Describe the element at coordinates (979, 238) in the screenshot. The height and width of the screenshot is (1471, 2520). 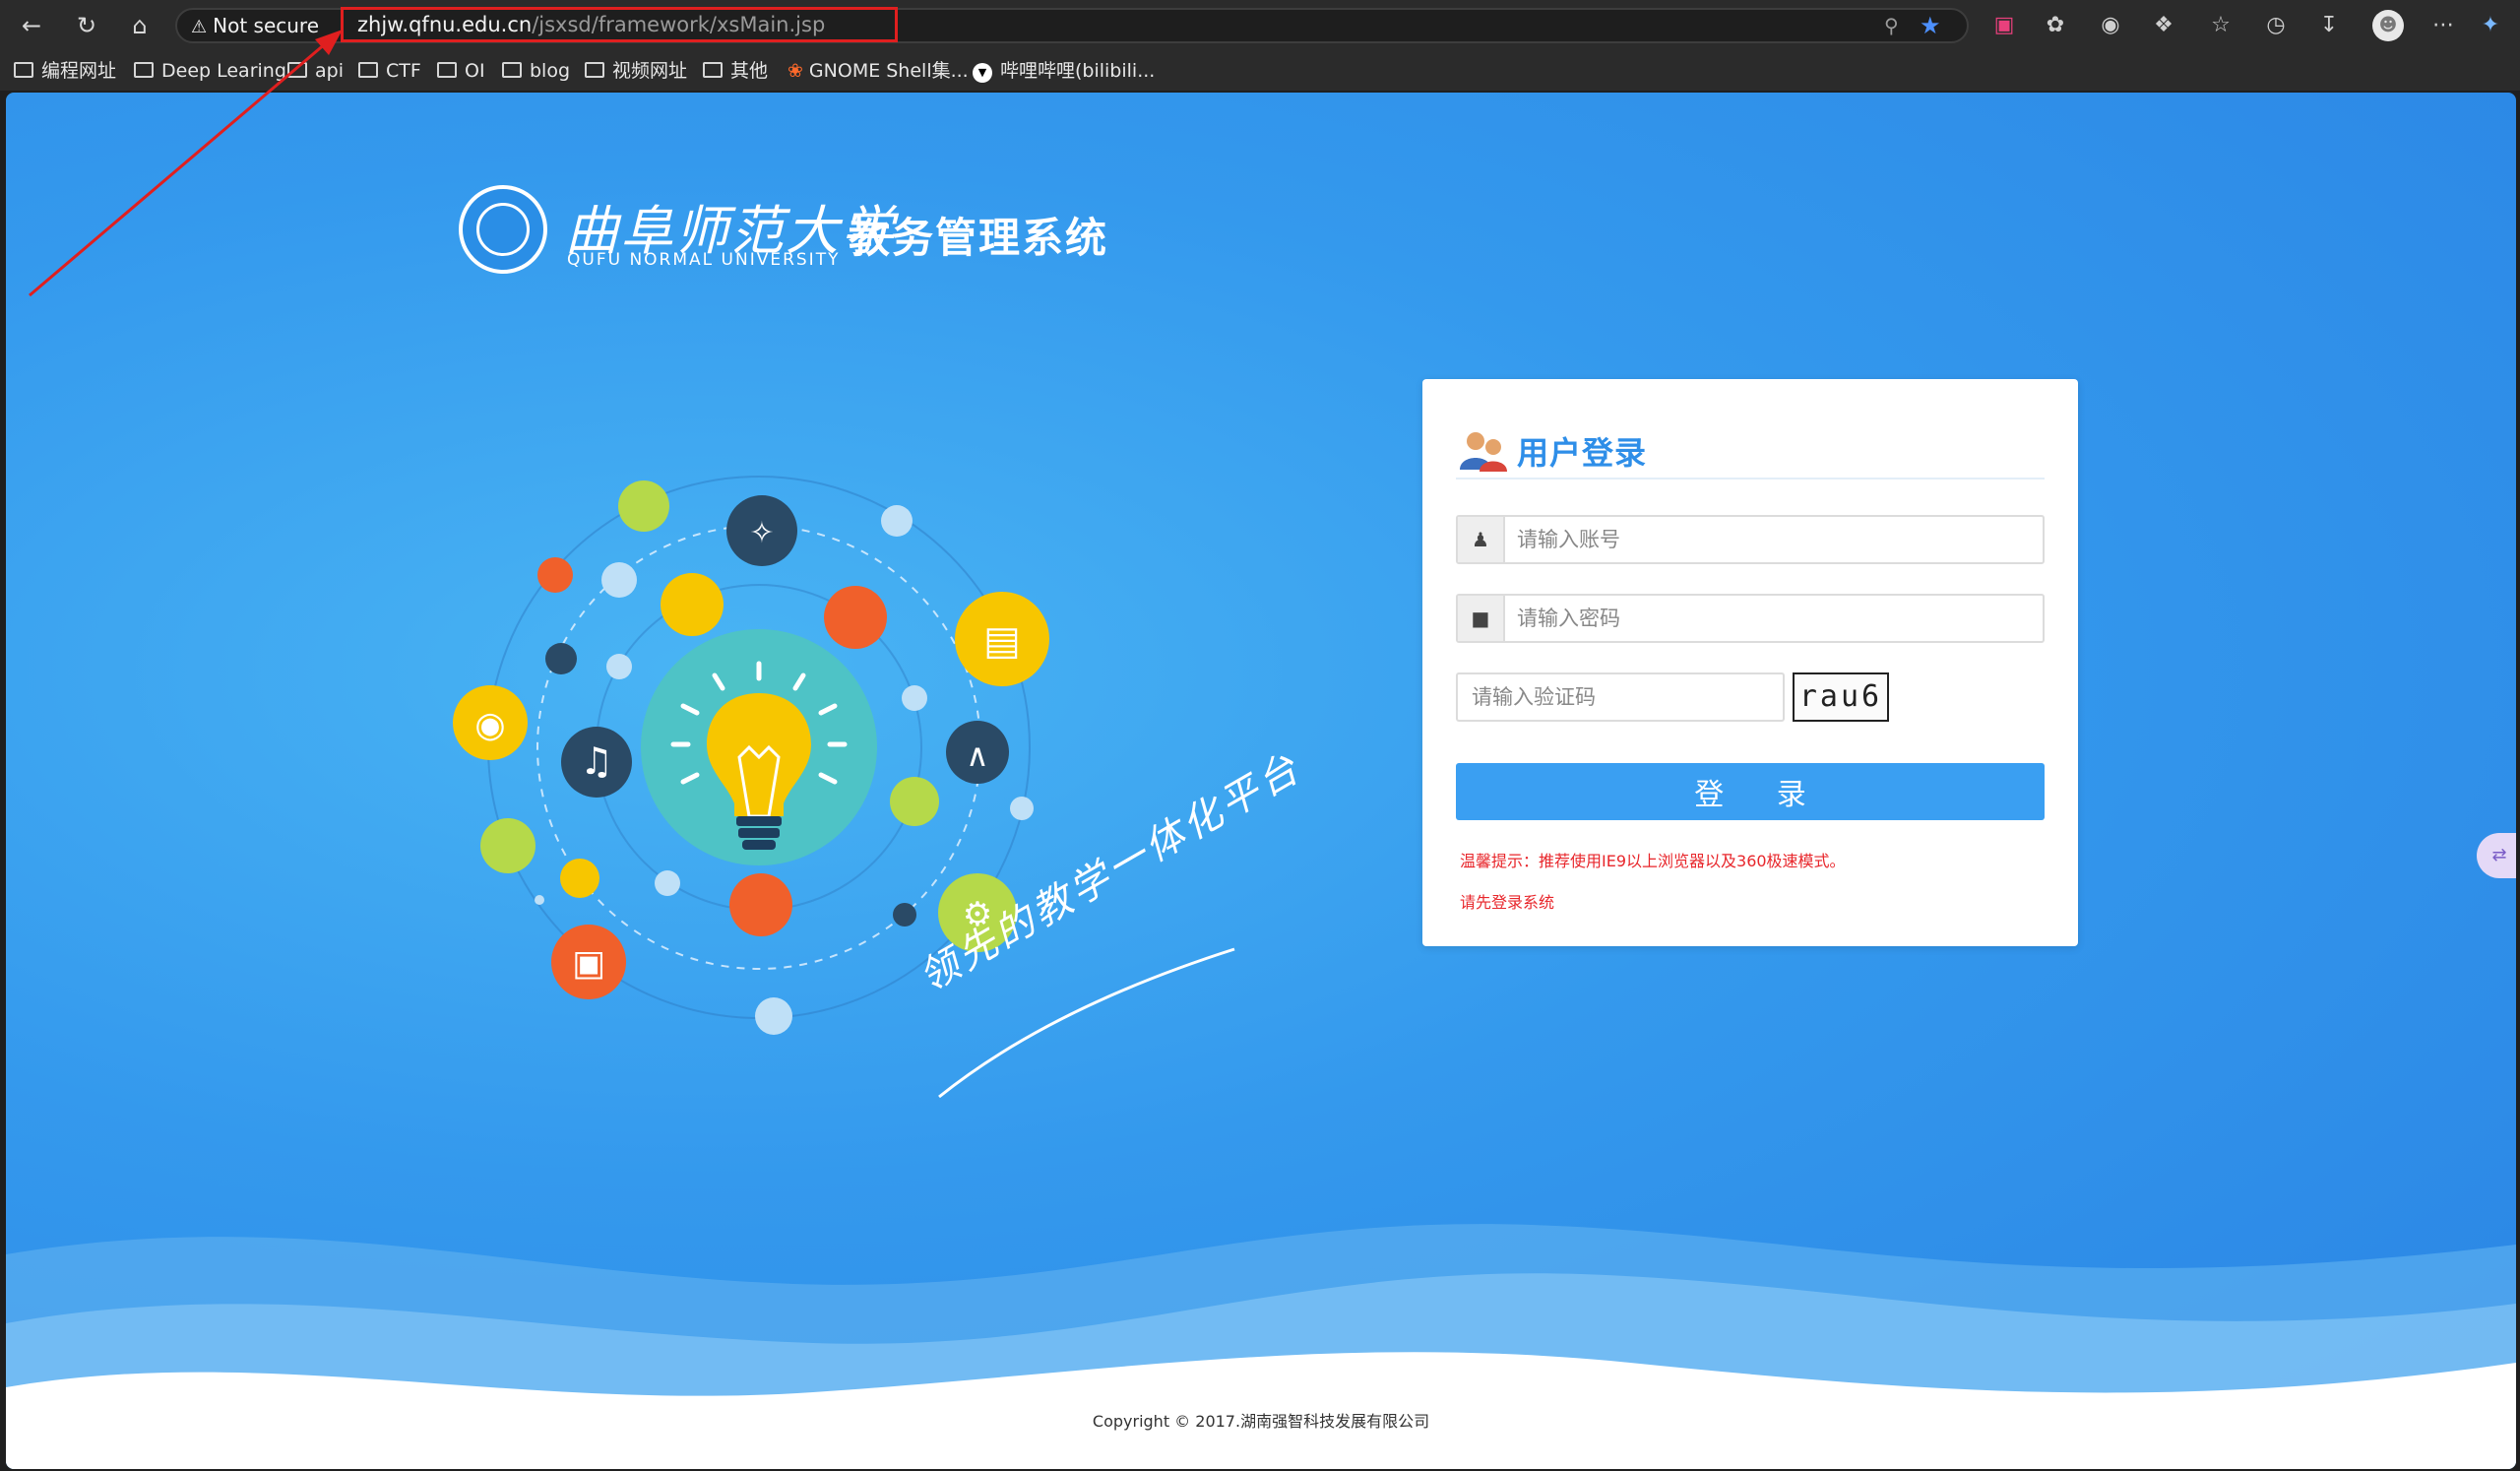
I see `system-name: 教务管理系统` at that location.